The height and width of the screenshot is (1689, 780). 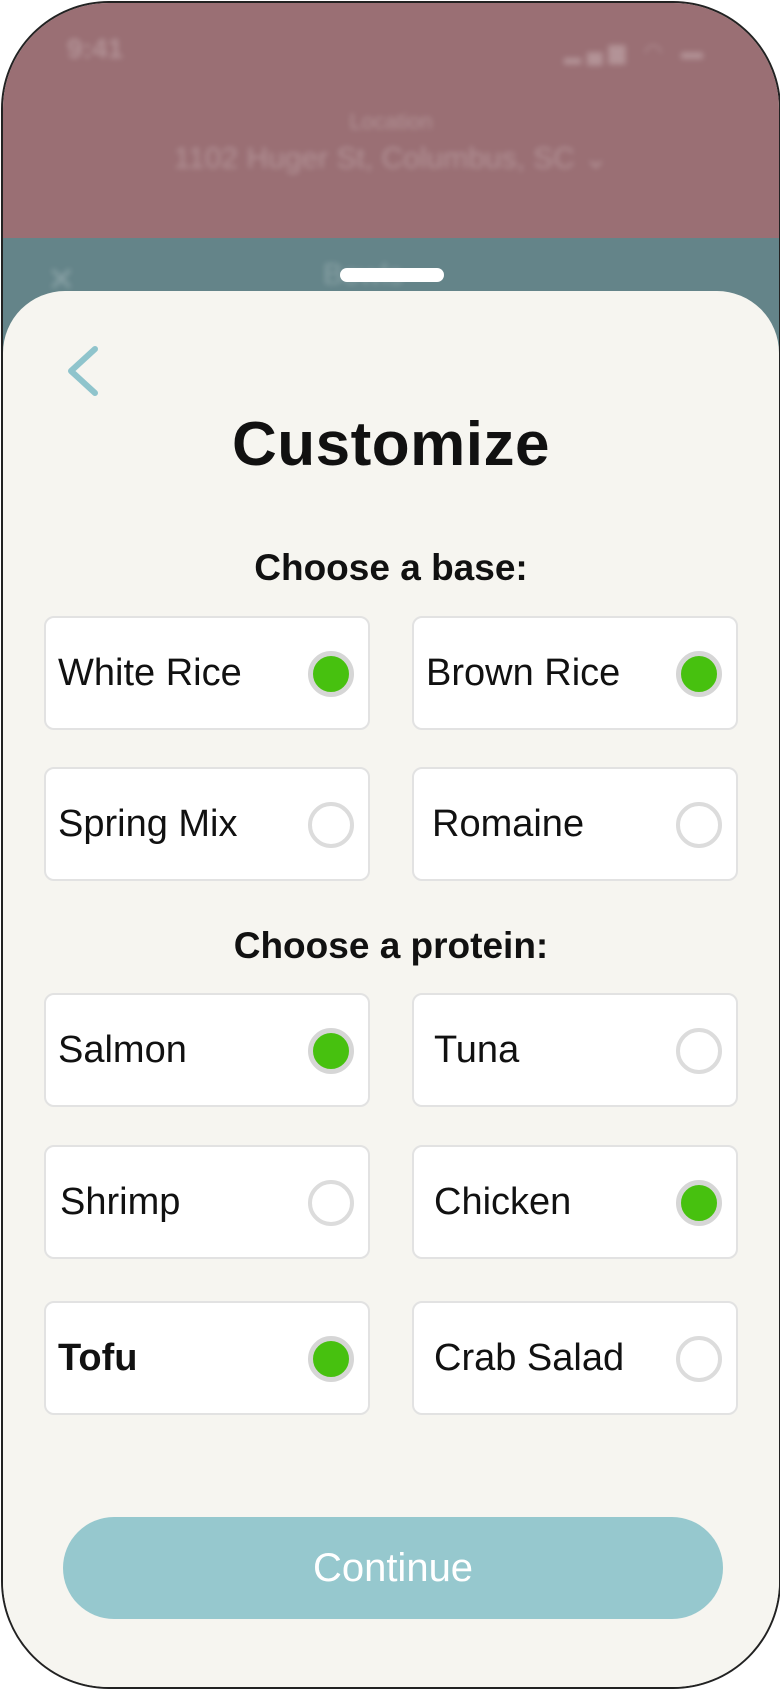 What do you see at coordinates (508, 824) in the screenshot?
I see `option-label: Romaine` at bounding box center [508, 824].